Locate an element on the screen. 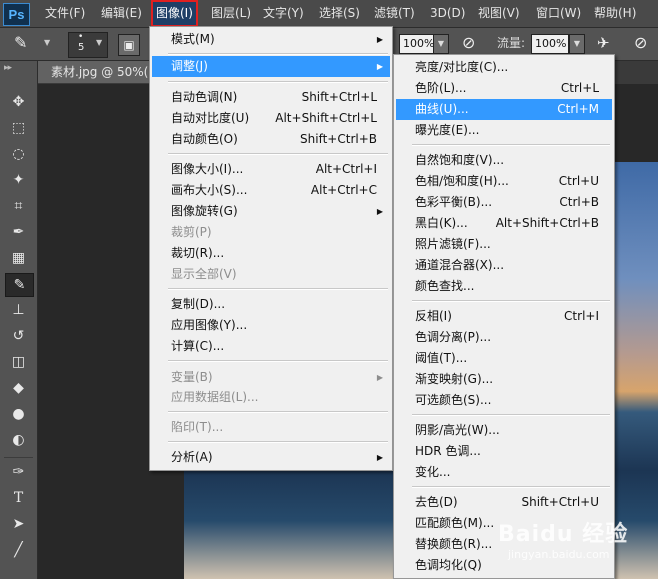  menu-item-auto-tone: 自动色调(N) Shift+Ctrl+L is located at coordinates (271, 97).